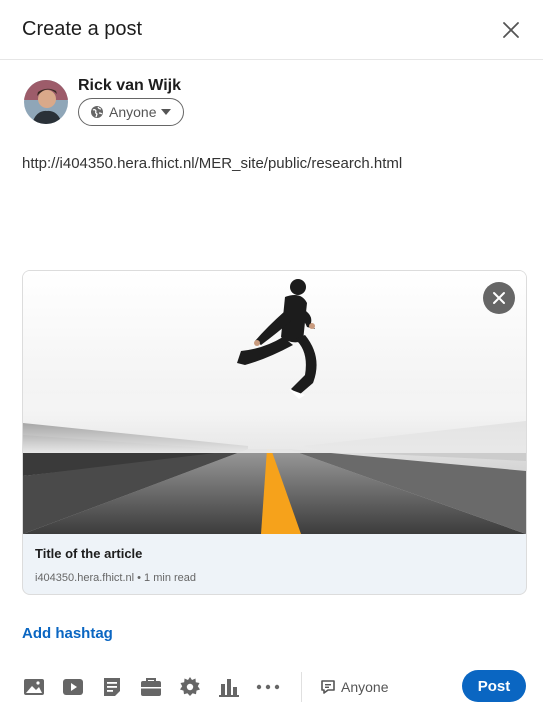 This screenshot has width=543, height=716. I want to click on photo-icon, so click(34, 687).